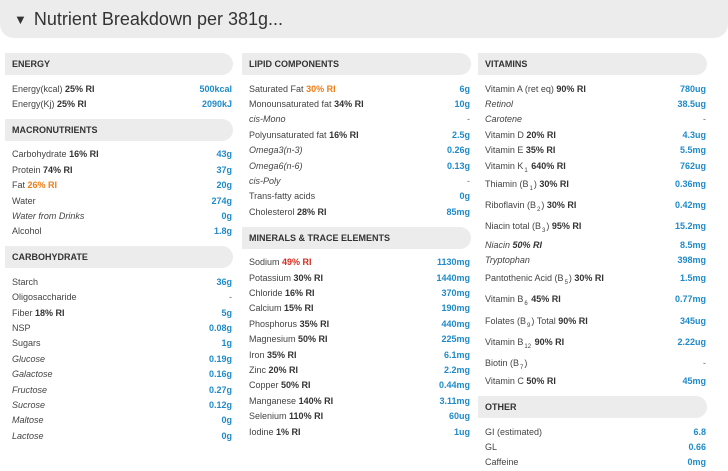 Image resolution: width=728 pixels, height=471 pixels. Describe the element at coordinates (514, 431) in the screenshot. I see `nutrient-label: GI (estimated)` at that location.